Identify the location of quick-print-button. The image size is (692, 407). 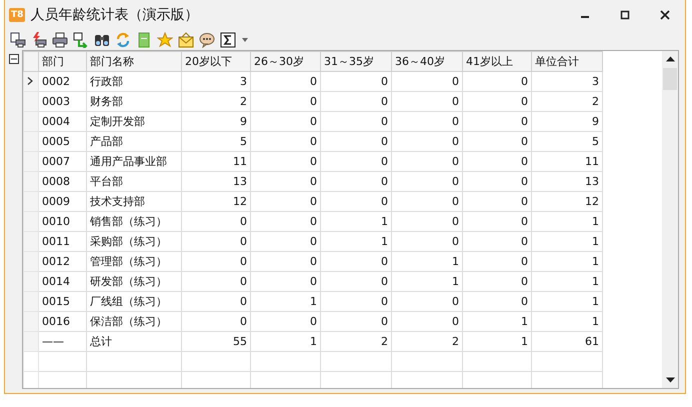
(39, 40).